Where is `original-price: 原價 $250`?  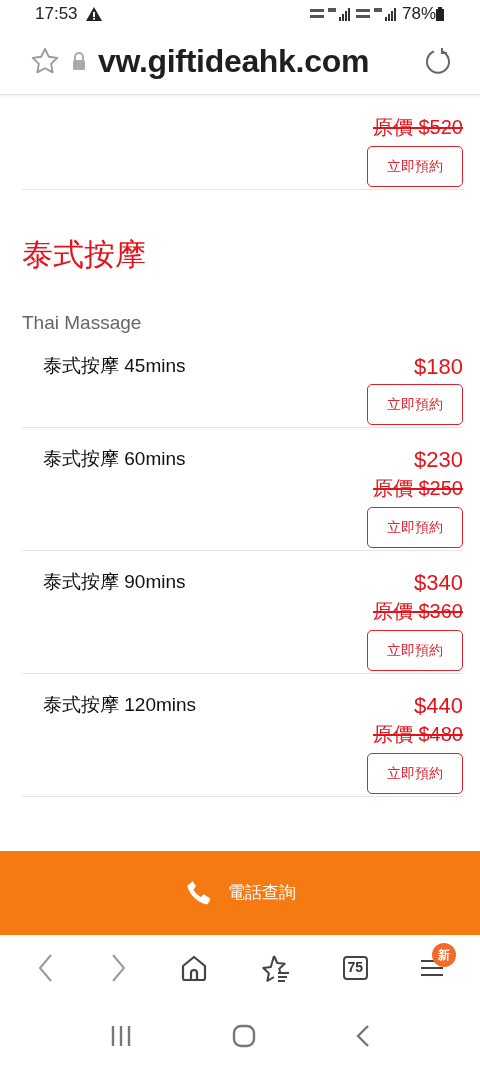
original-price: 原價 $250 is located at coordinates (417, 488).